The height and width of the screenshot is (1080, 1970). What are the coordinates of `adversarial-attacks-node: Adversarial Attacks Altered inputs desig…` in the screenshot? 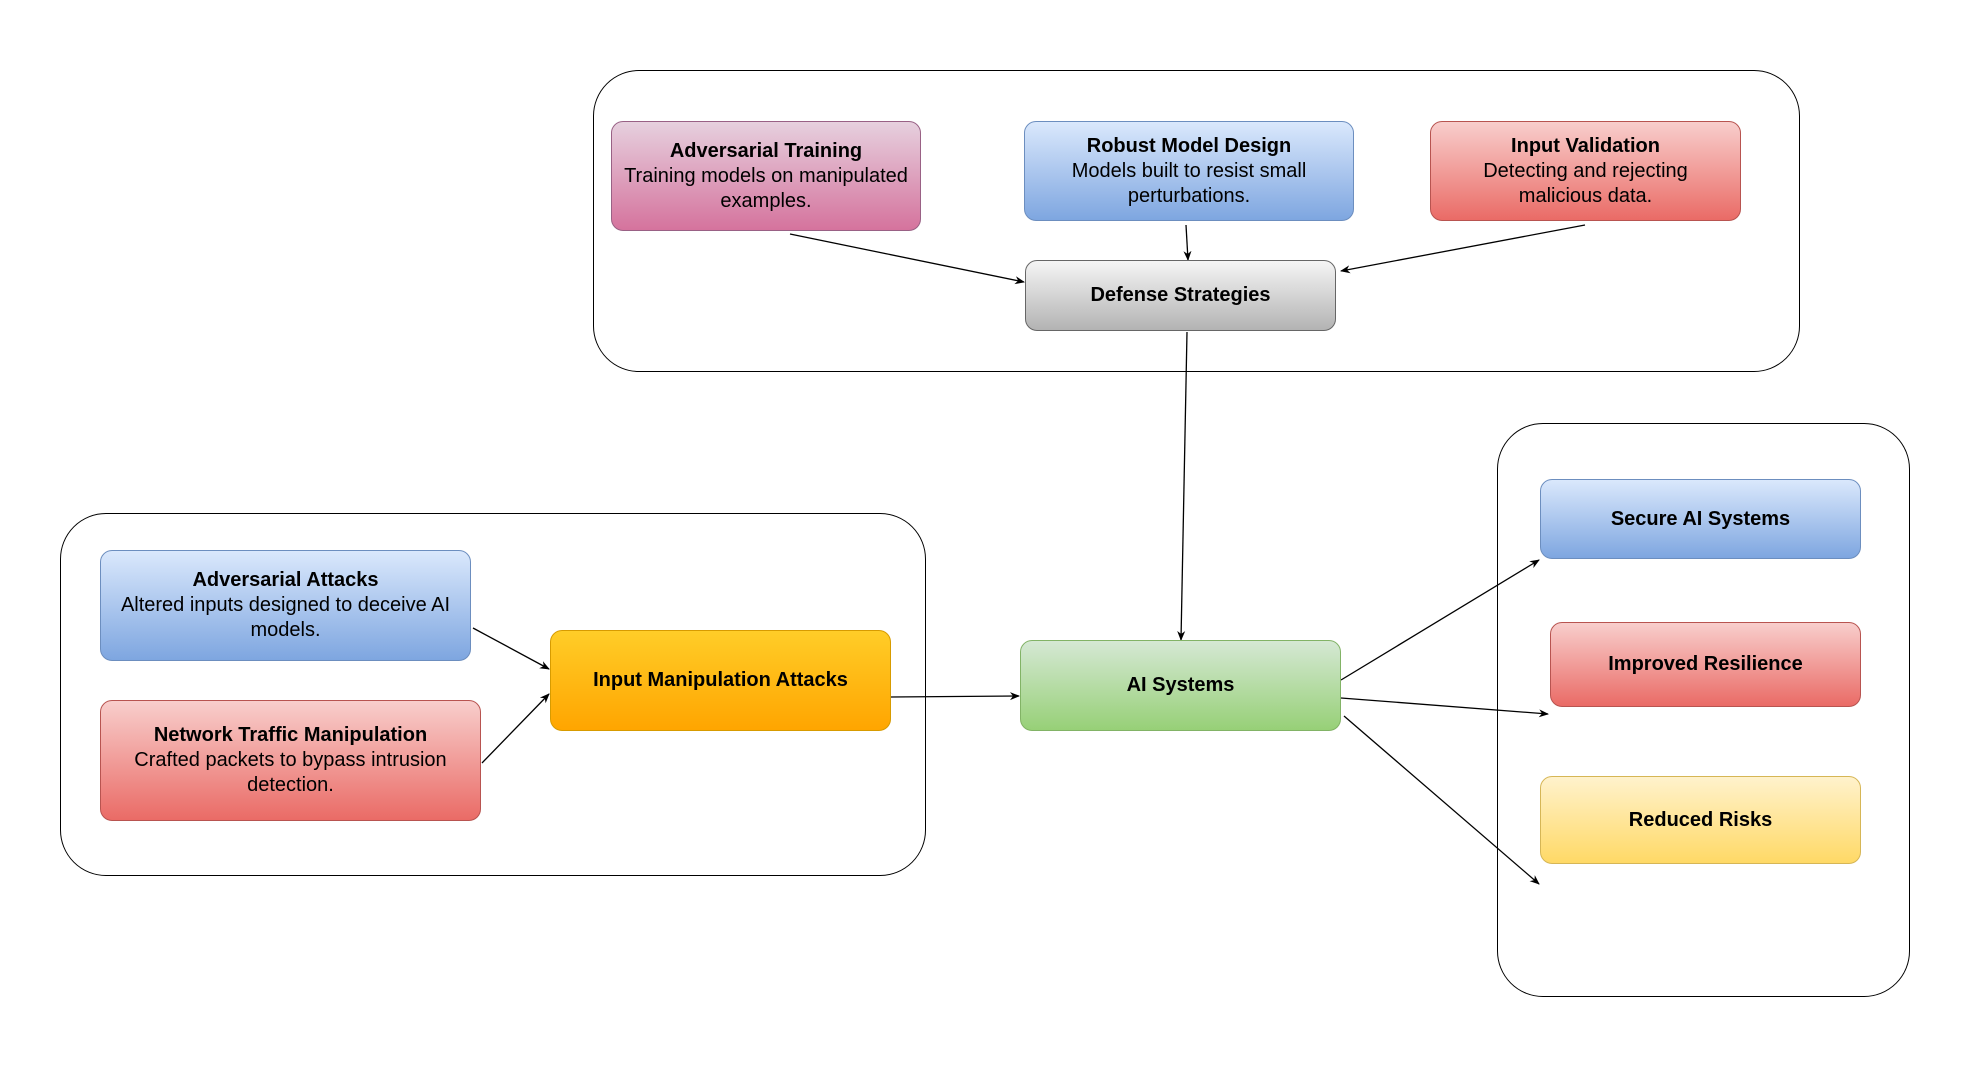 It's located at (285, 605).